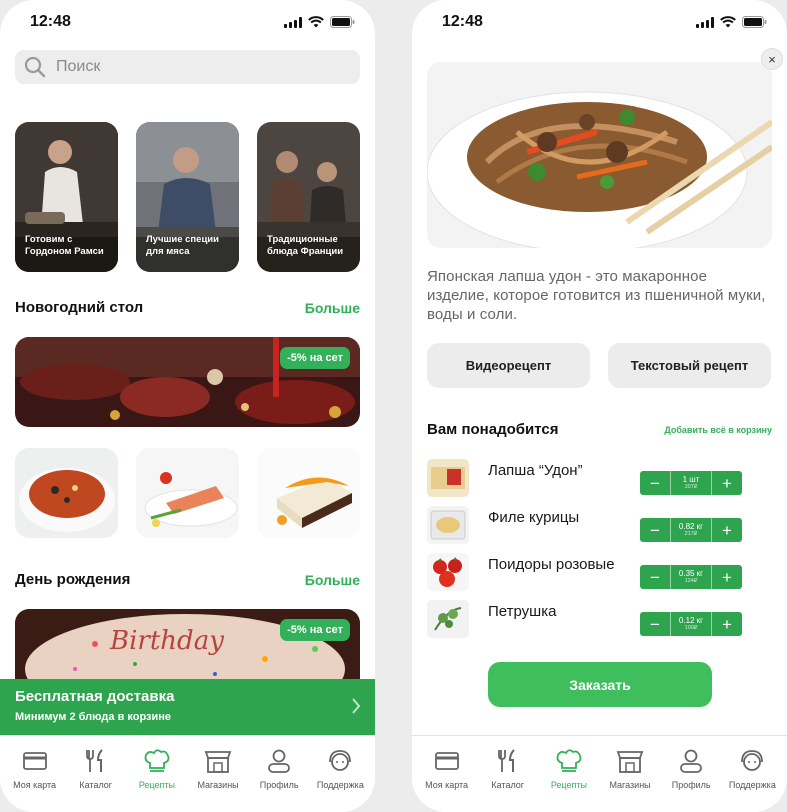  Describe the element at coordinates (64, 245) in the screenshot. I see `story-label: Готовим с Гордоном Рамси` at that location.